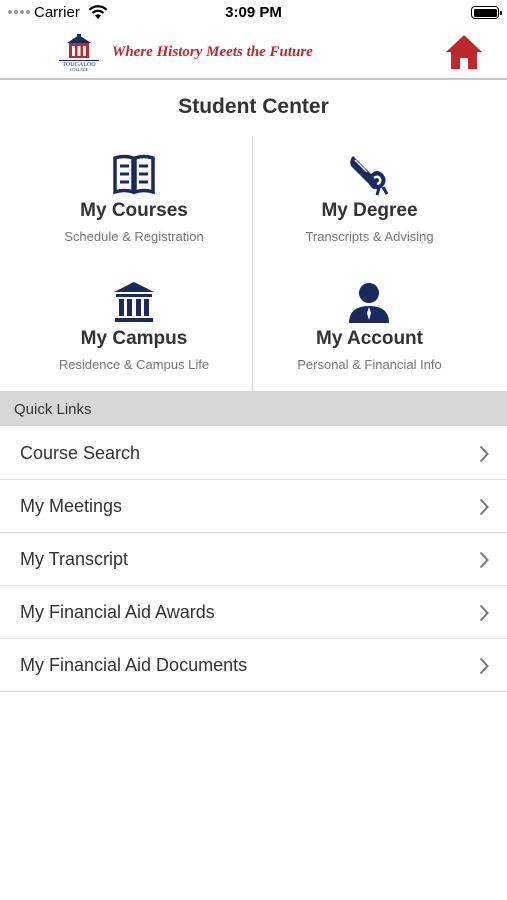  What do you see at coordinates (71, 506) in the screenshot?
I see `quick-link-label: My Meetings` at bounding box center [71, 506].